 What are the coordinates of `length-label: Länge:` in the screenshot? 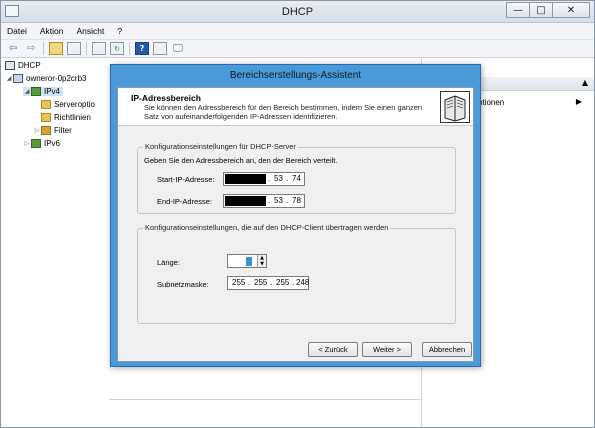 It's located at (168, 262).